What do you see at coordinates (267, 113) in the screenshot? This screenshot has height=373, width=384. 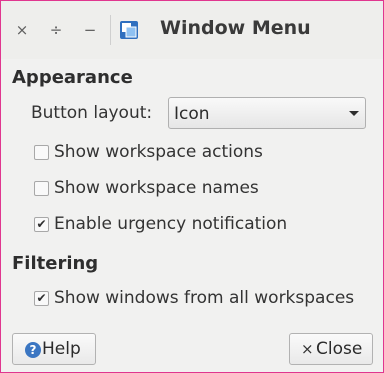 I see `button-layout-select: Icon` at bounding box center [267, 113].